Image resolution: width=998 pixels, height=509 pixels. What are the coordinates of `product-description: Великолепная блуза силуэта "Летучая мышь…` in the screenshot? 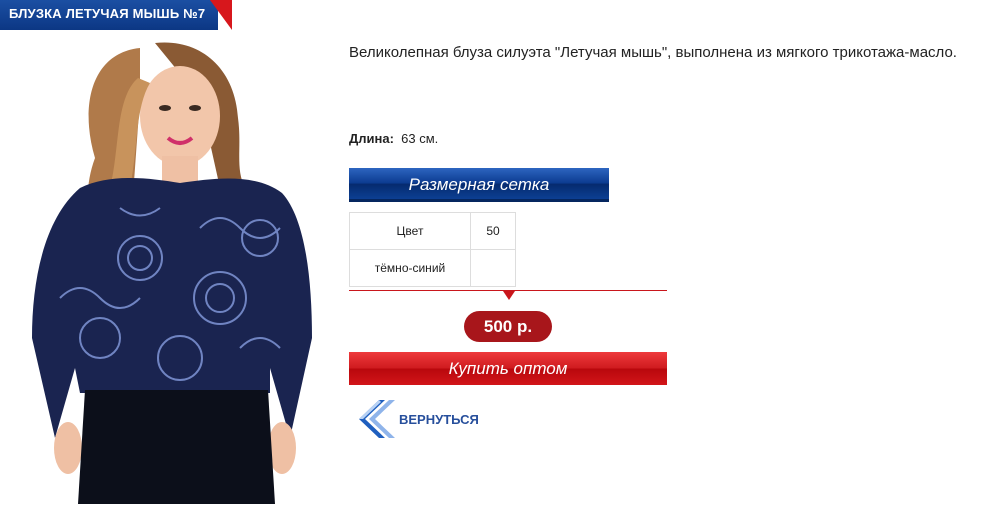 It's located at (653, 52).